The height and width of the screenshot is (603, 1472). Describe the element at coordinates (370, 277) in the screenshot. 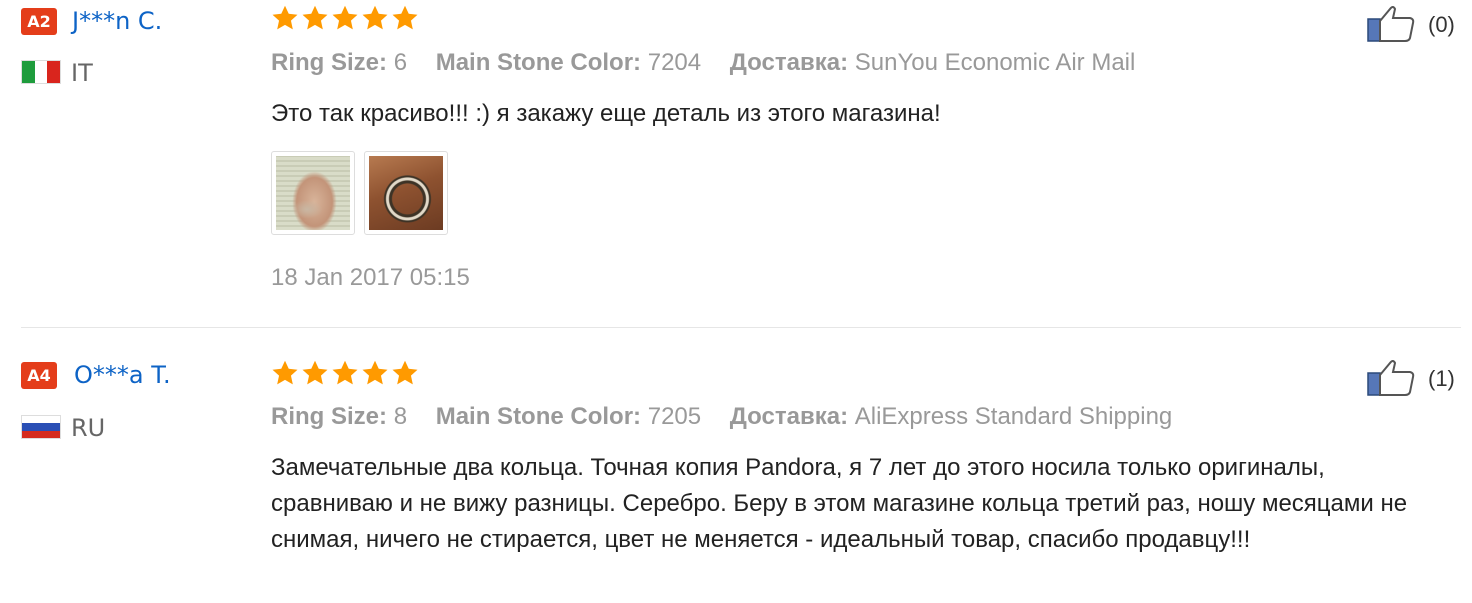

I see `review-date: 18 Jan 2017 05:15` at that location.